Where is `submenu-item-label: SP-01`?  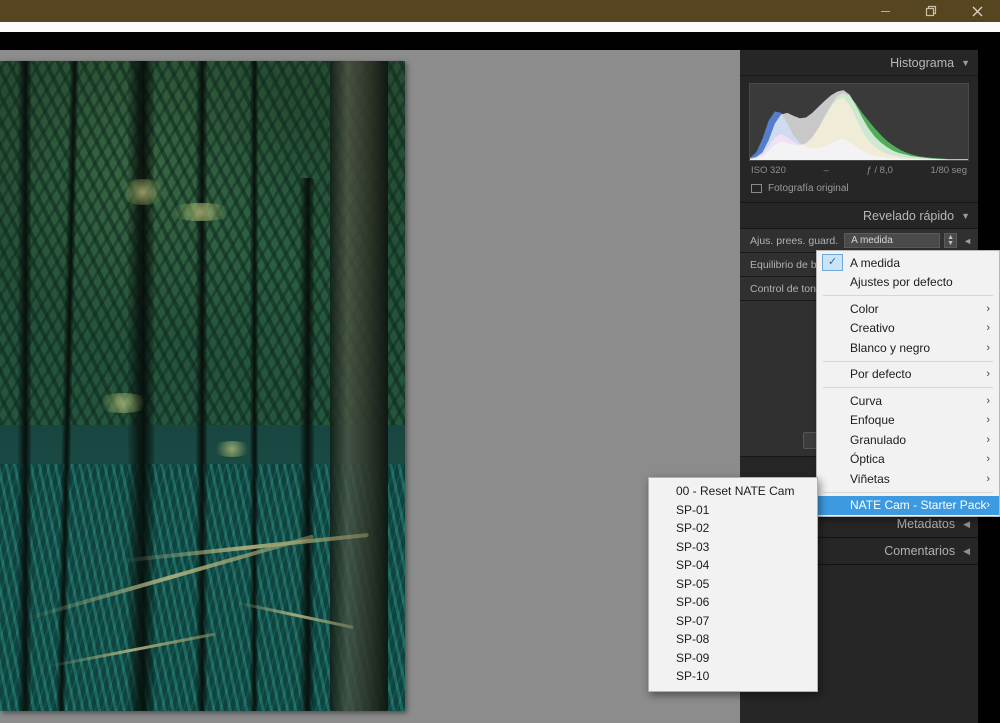
submenu-item-label: SP-01 is located at coordinates (693, 509).